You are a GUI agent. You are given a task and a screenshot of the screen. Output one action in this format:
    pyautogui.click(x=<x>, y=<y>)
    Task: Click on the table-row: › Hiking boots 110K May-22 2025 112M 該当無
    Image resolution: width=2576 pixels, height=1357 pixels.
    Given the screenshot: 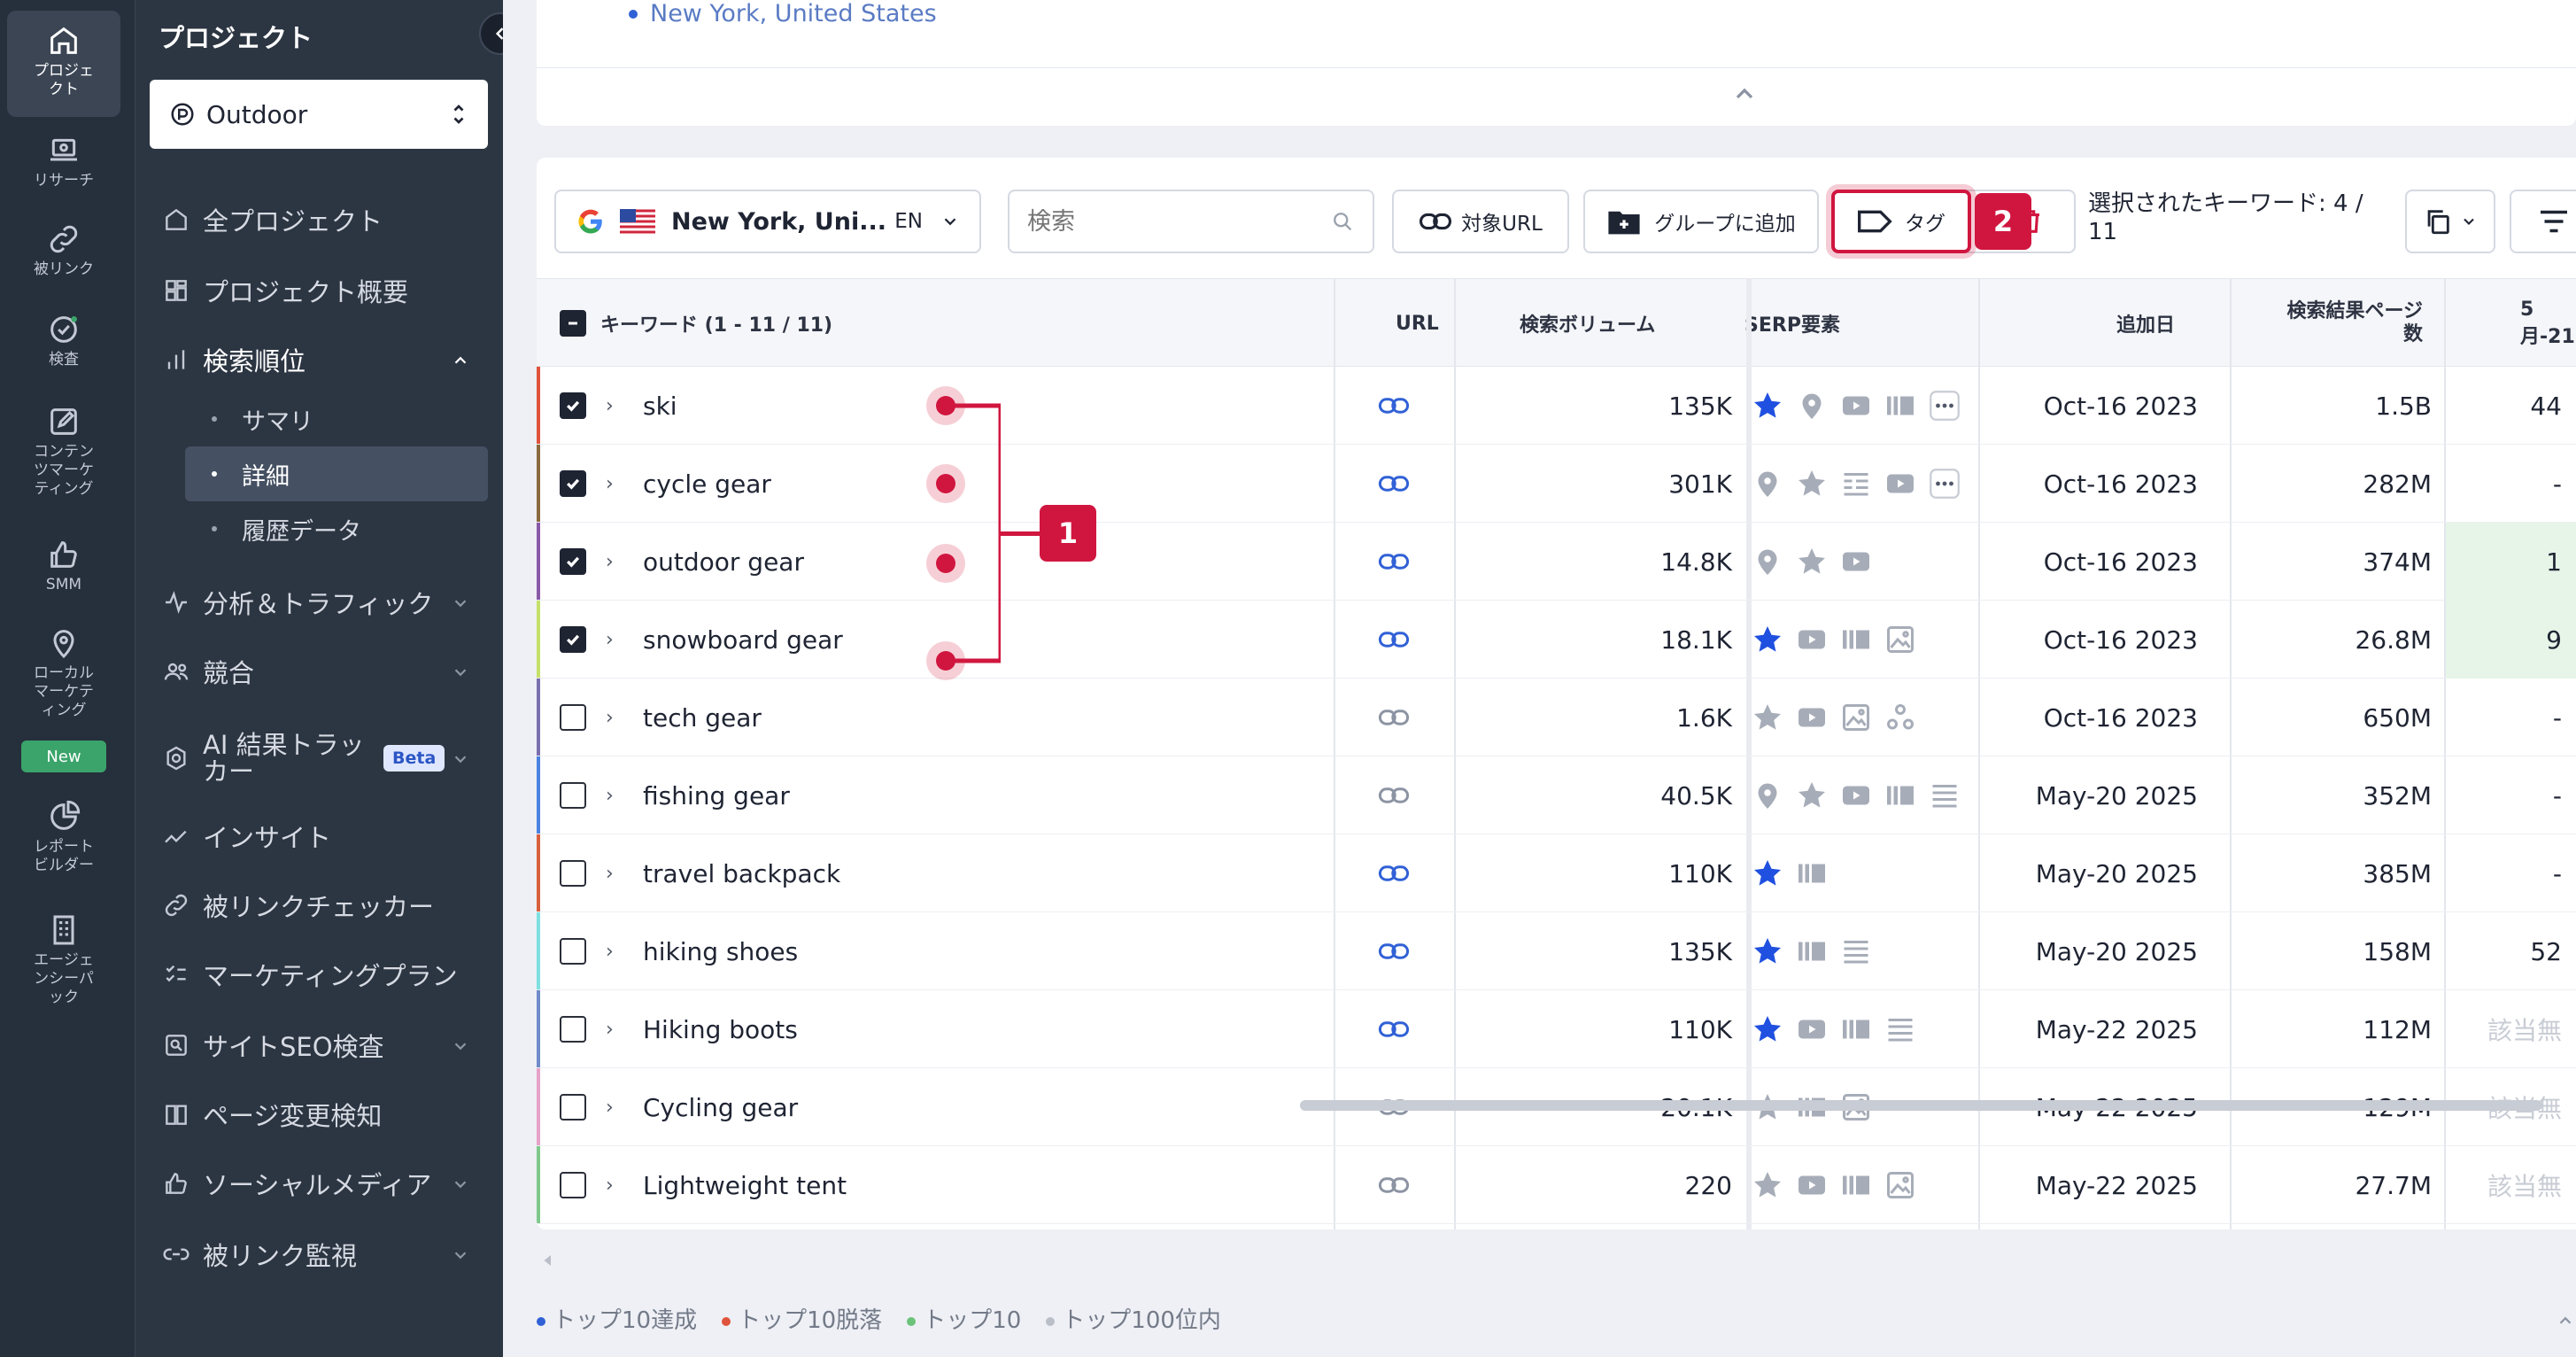 What is the action you would take?
    pyautogui.click(x=1556, y=1029)
    